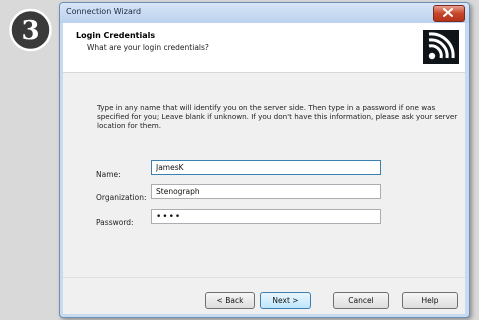 This screenshot has width=479, height=320. Describe the element at coordinates (361, 300) in the screenshot. I see `cancel-button: Cancel` at that location.